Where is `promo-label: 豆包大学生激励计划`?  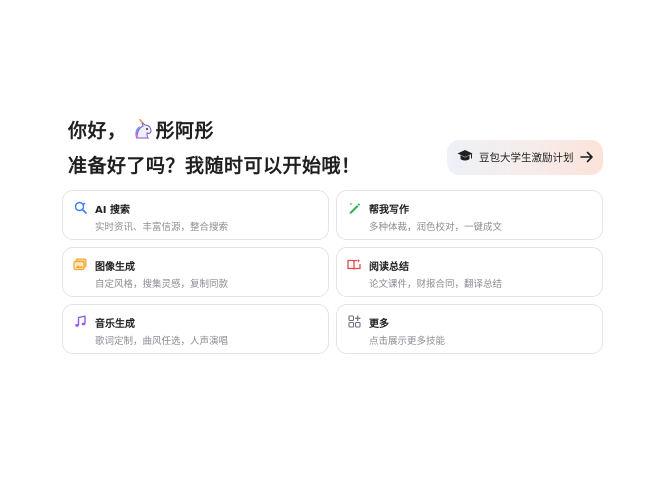 promo-label: 豆包大学生激励计划 is located at coordinates (526, 158).